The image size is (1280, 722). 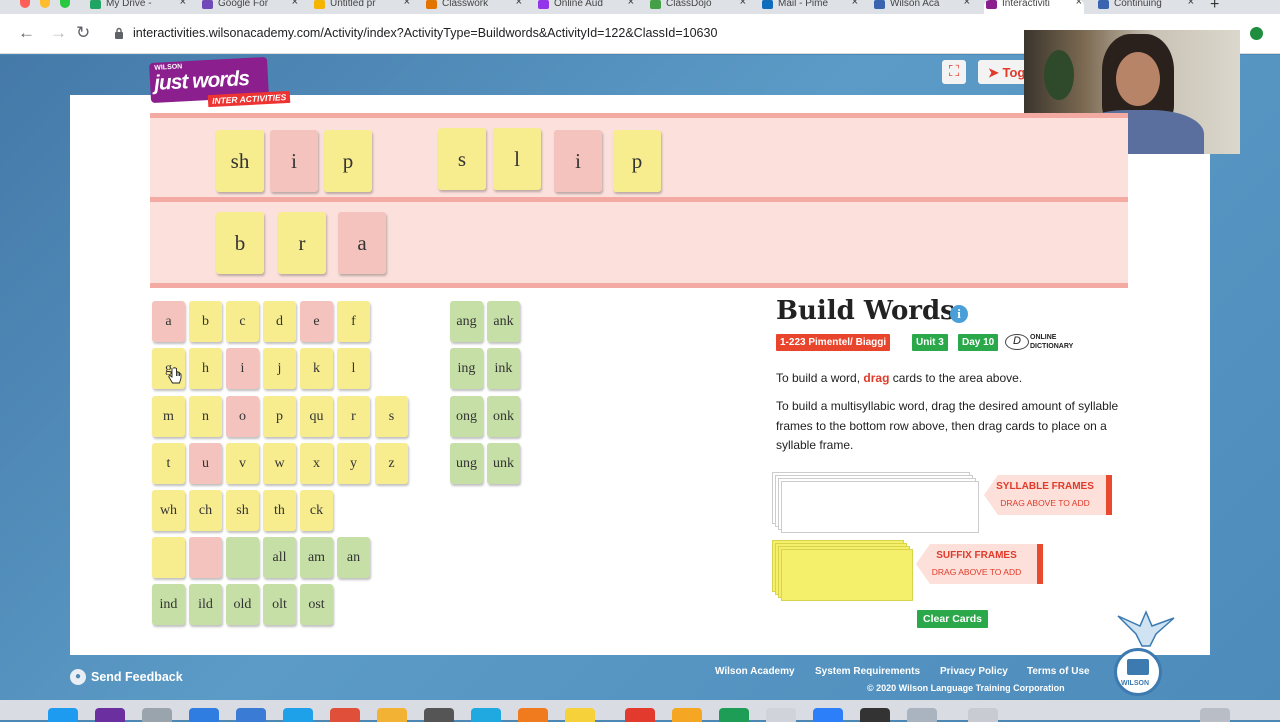 I want to click on close-window-icon, so click(x=25, y=4).